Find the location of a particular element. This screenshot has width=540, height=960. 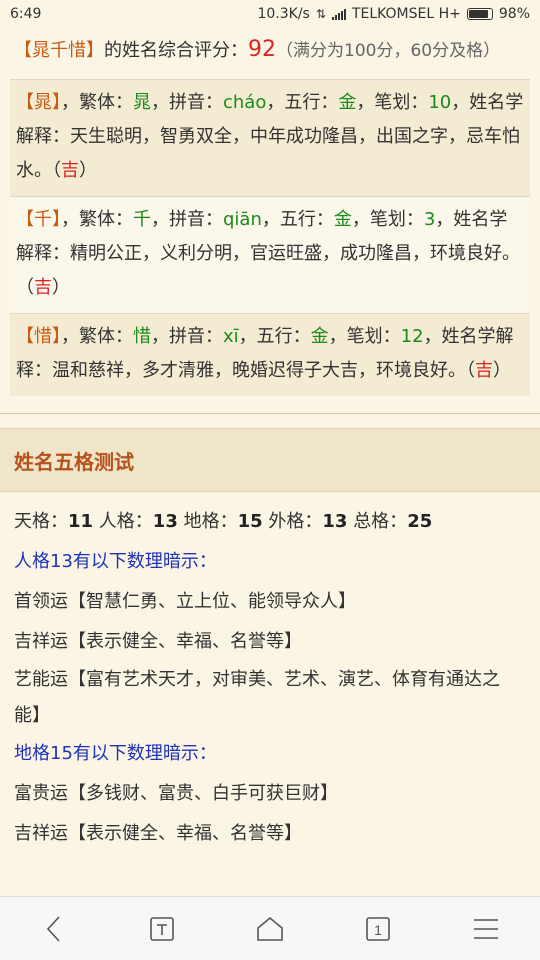

tabs-icon: 1 is located at coordinates (378, 928).